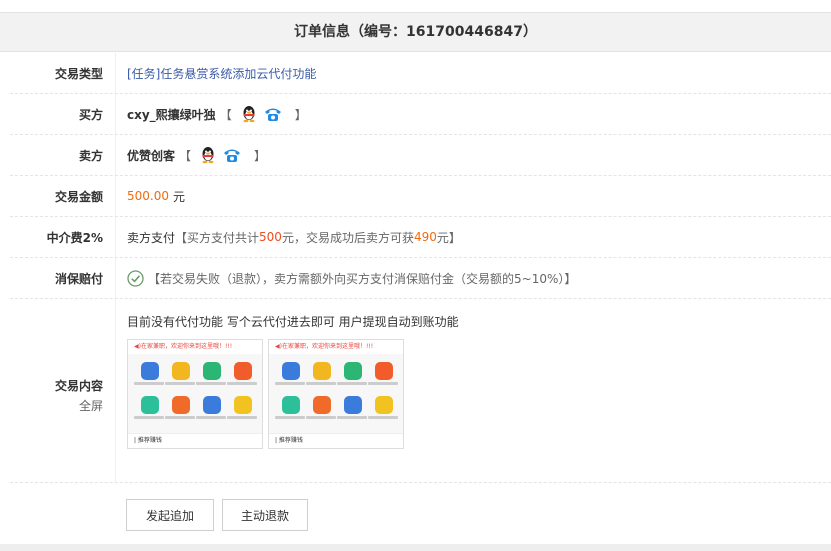 The image size is (831, 551). I want to click on fullscreen-link: 全屏, so click(56, 406).